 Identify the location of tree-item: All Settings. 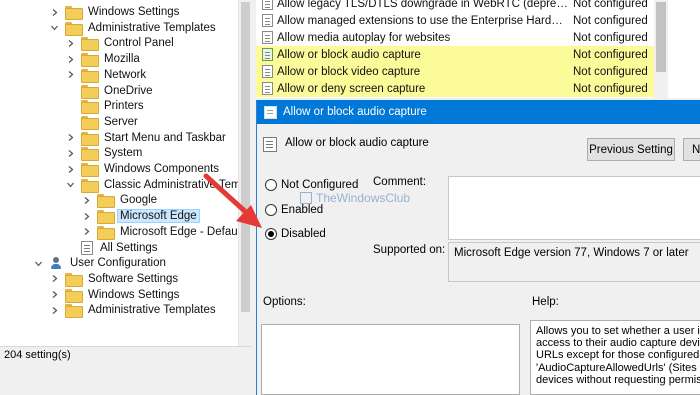
(113, 248).